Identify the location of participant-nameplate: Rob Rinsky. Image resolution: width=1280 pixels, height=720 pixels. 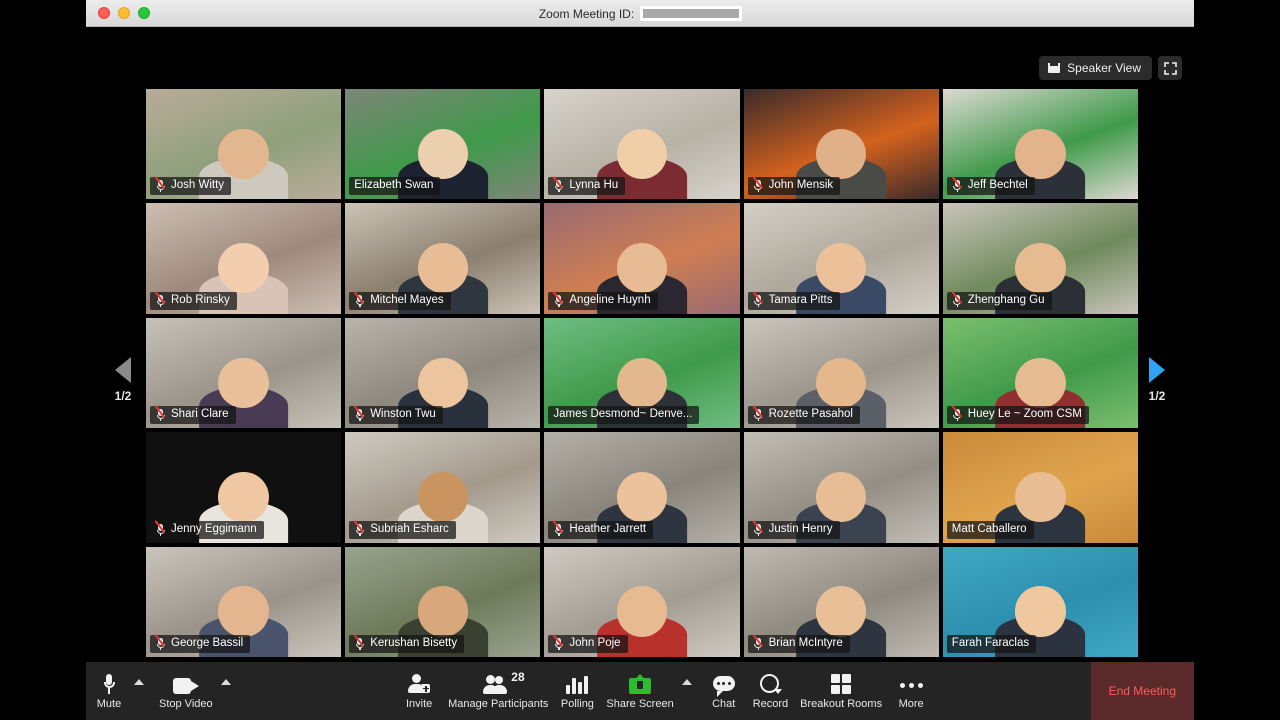
(193, 300).